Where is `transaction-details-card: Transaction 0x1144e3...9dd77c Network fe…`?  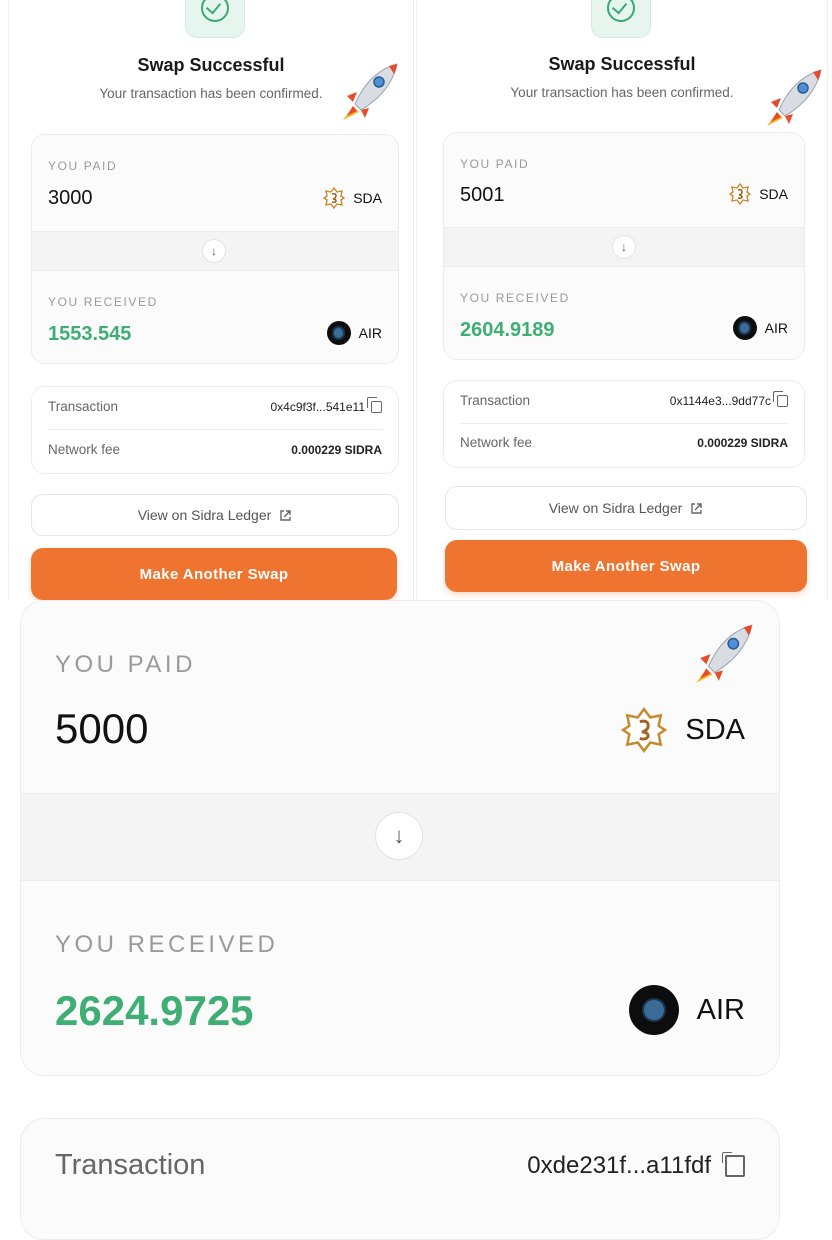
transaction-details-card: Transaction 0x1144e3...9dd77c Network fe… is located at coordinates (624, 424).